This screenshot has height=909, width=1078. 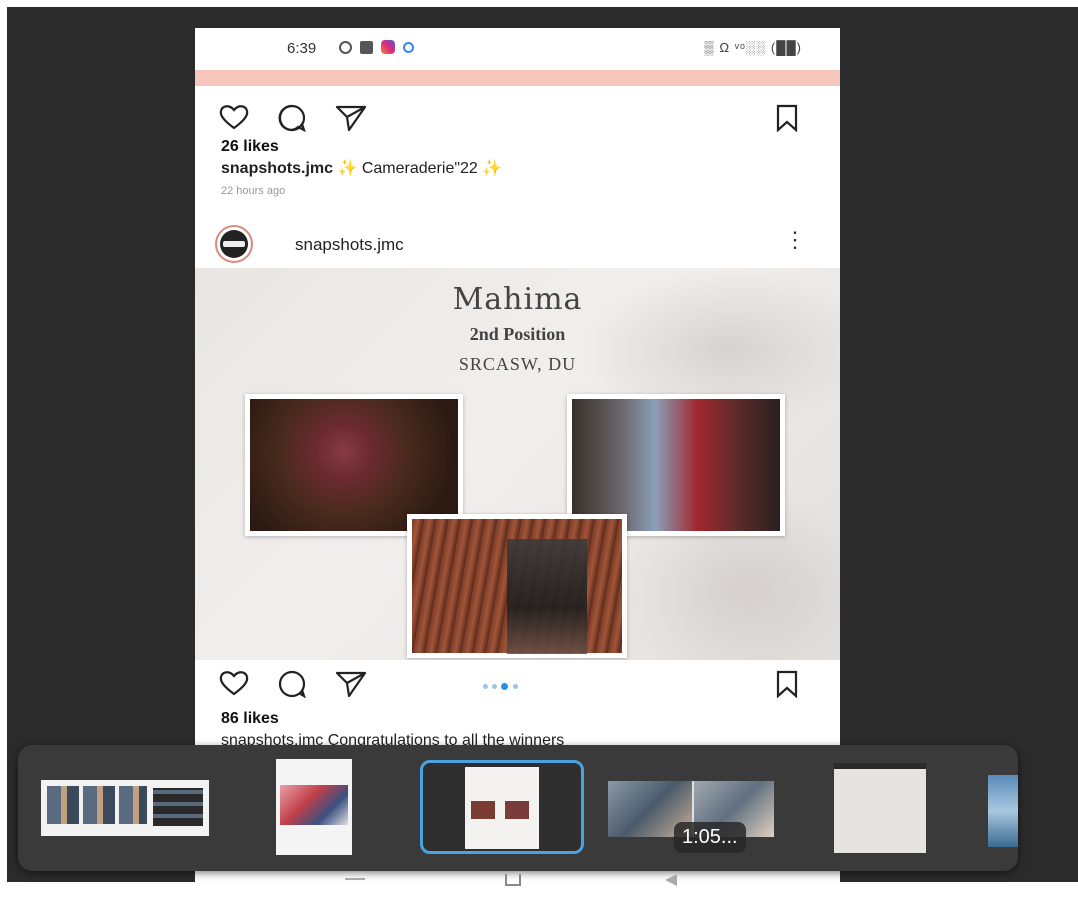 What do you see at coordinates (253, 191) in the screenshot?
I see `post1-timestamp: 22 hours ago` at bounding box center [253, 191].